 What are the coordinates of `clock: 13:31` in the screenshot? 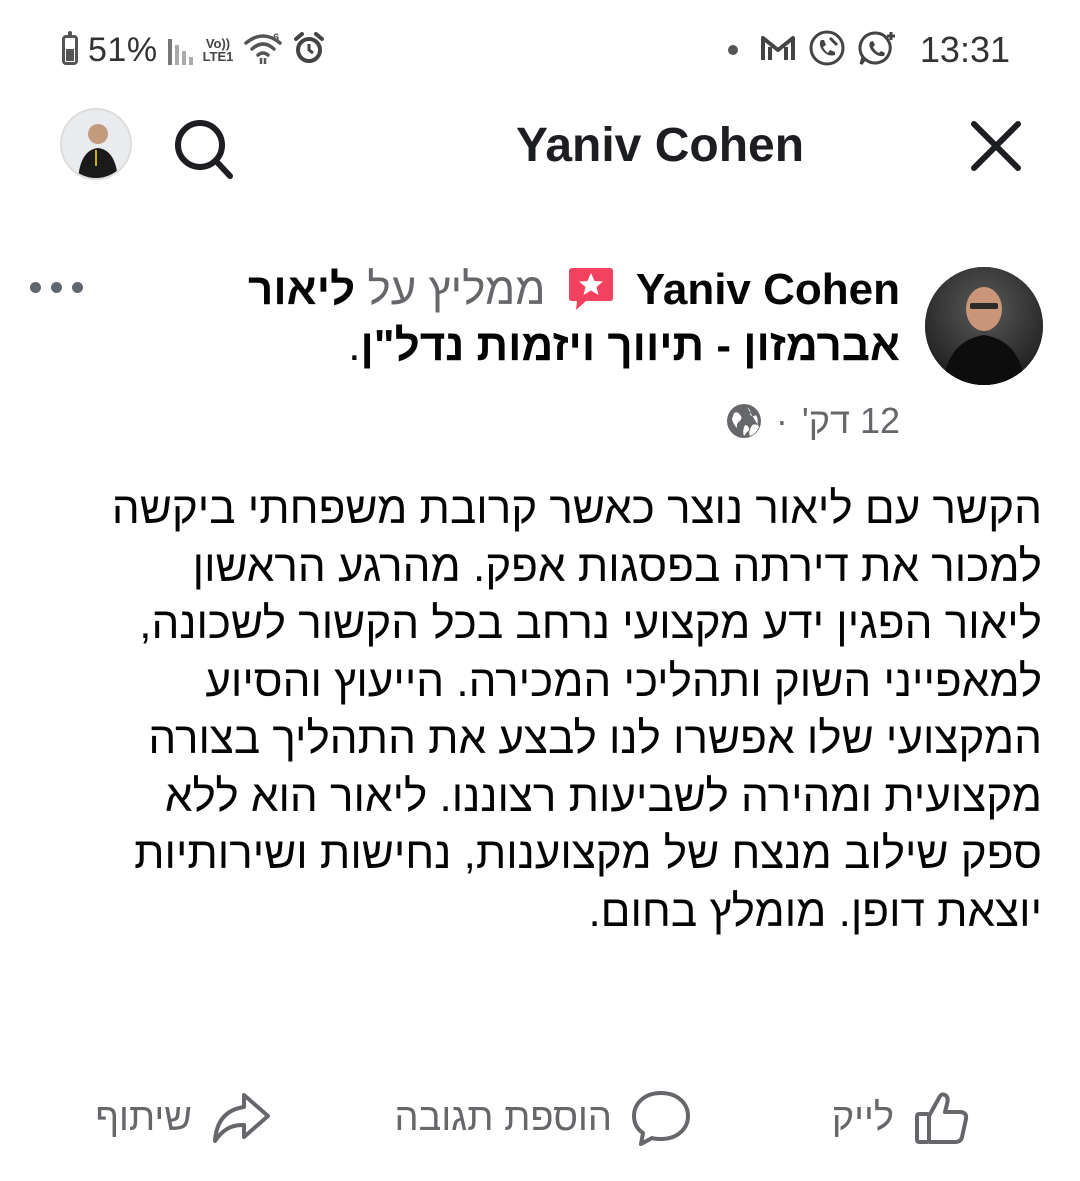 It's located at (964, 49).